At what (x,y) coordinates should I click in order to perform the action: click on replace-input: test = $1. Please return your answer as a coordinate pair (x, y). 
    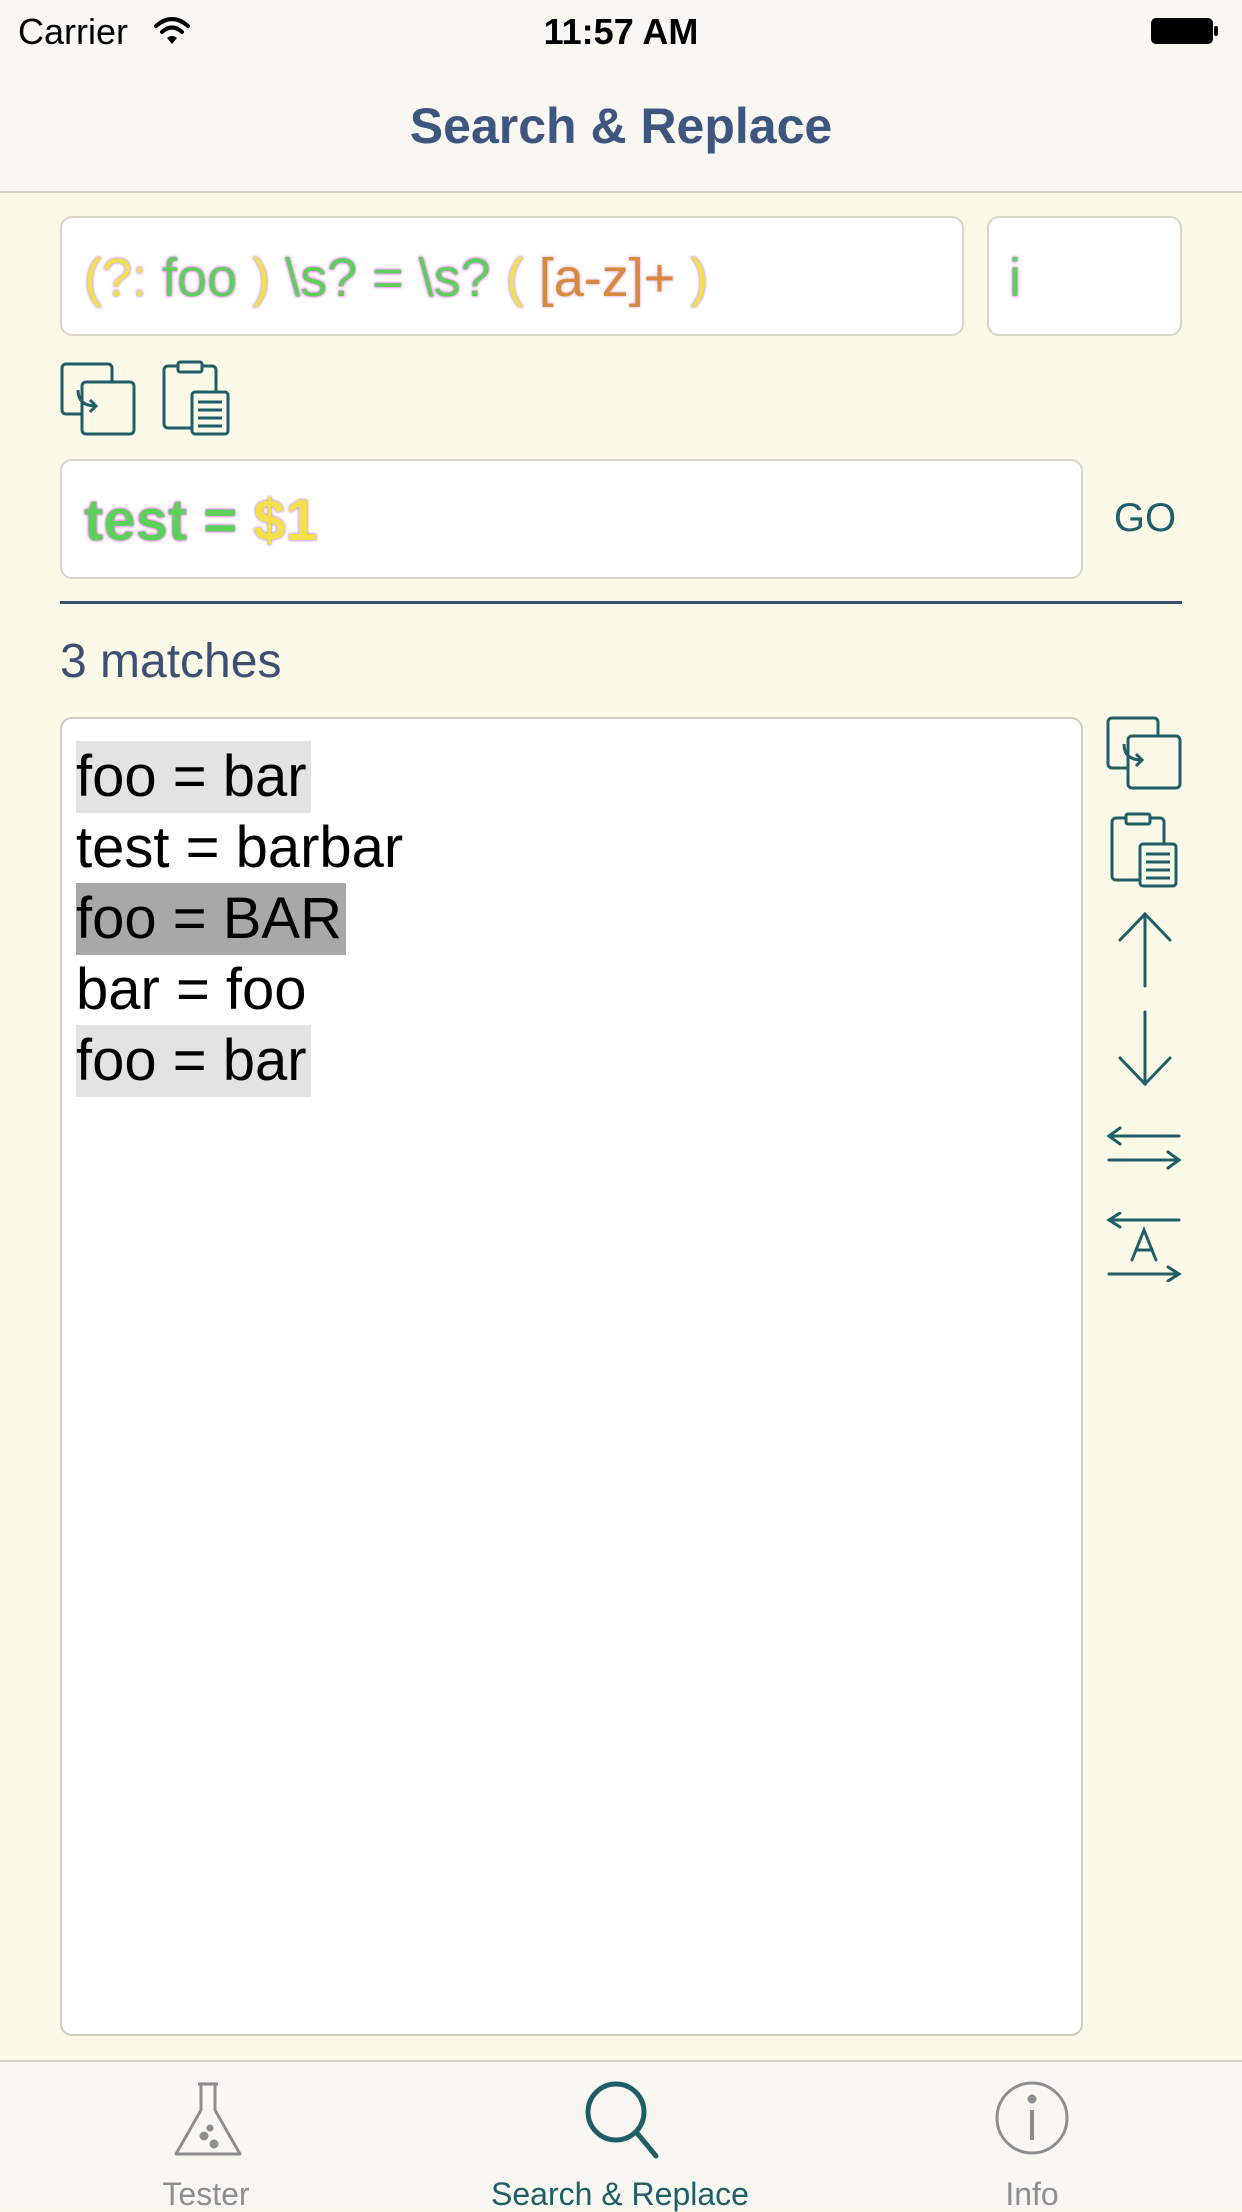
    Looking at the image, I should click on (571, 519).